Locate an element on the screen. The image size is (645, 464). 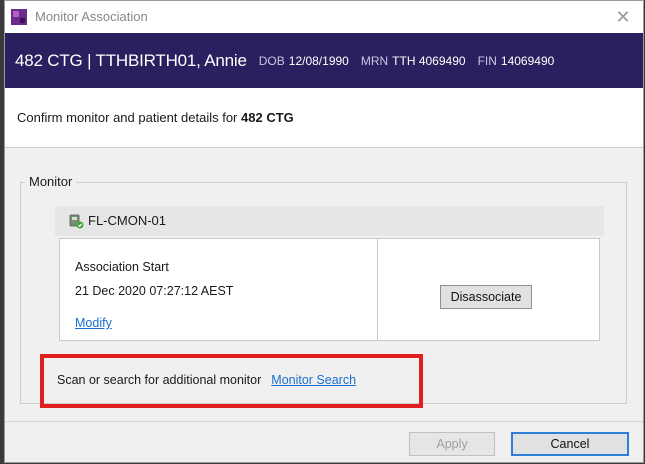
mrn-field: MRN TTH 4069490 is located at coordinates (413, 61).